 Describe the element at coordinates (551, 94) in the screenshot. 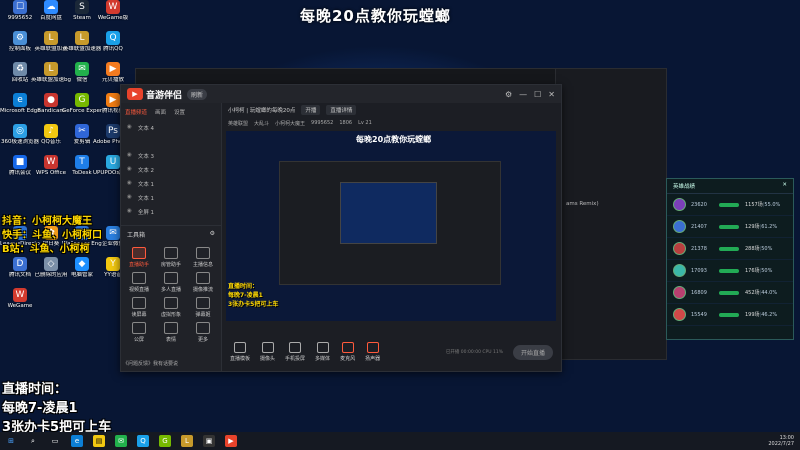

I see `close-icon: ✕` at that location.